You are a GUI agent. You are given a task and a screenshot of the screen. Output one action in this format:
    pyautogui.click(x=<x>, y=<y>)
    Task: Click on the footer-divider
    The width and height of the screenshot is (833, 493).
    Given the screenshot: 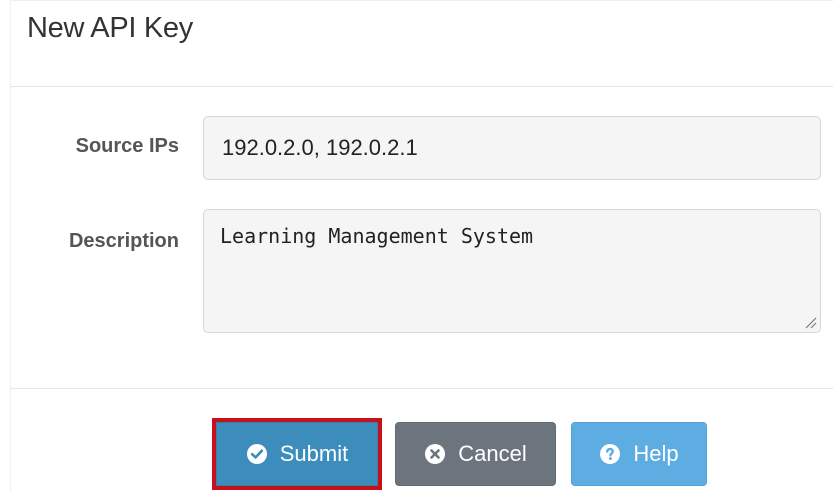 What is the action you would take?
    pyautogui.click(x=421, y=388)
    